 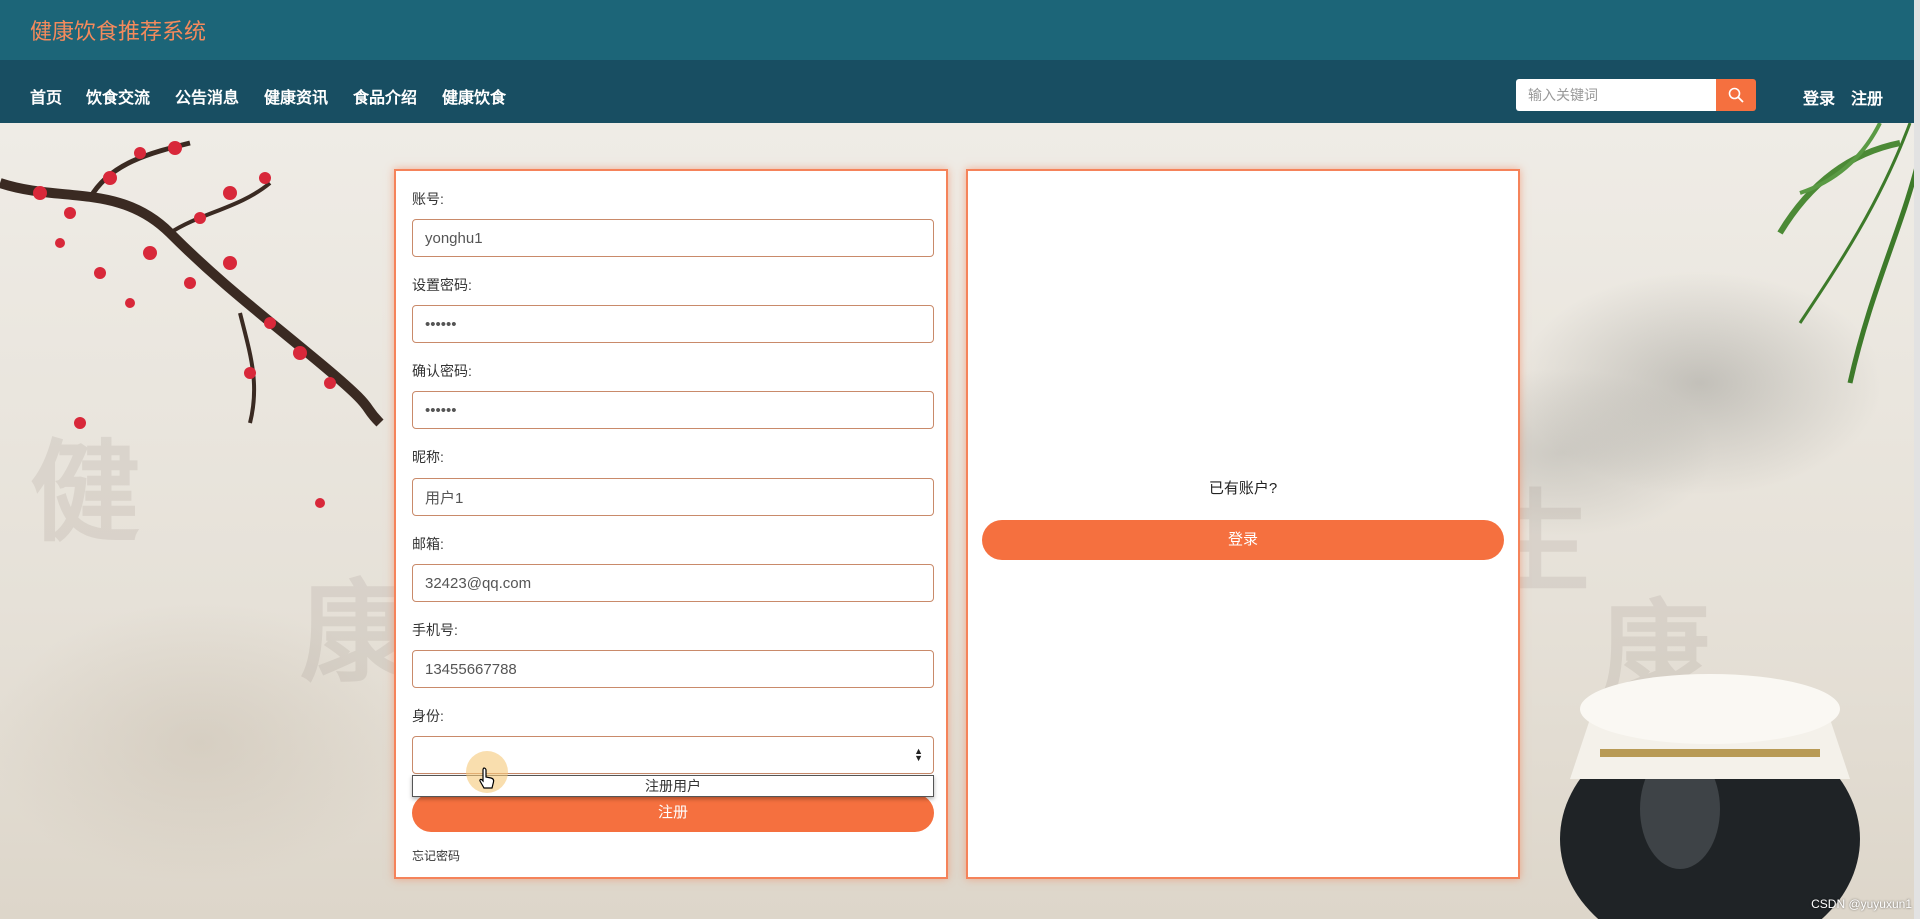 I want to click on nickname-input, so click(x=673, y=497).